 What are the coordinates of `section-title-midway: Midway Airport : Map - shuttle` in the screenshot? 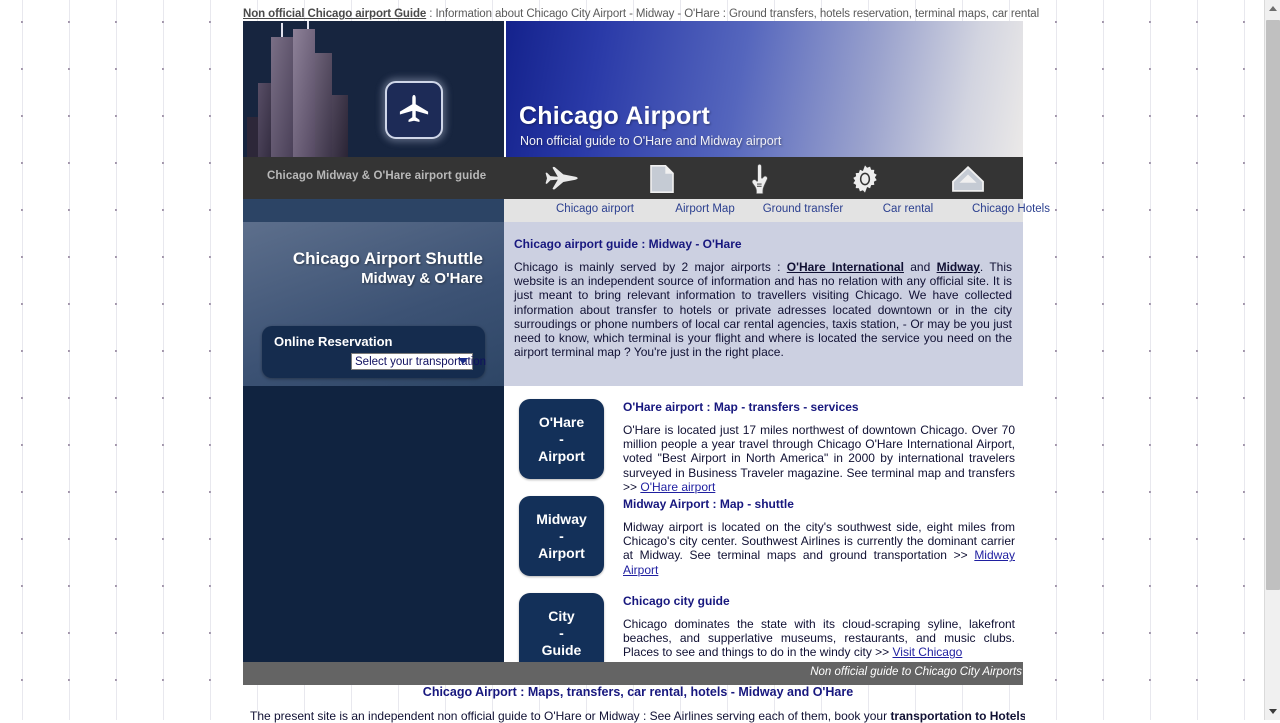 It's located at (708, 504).